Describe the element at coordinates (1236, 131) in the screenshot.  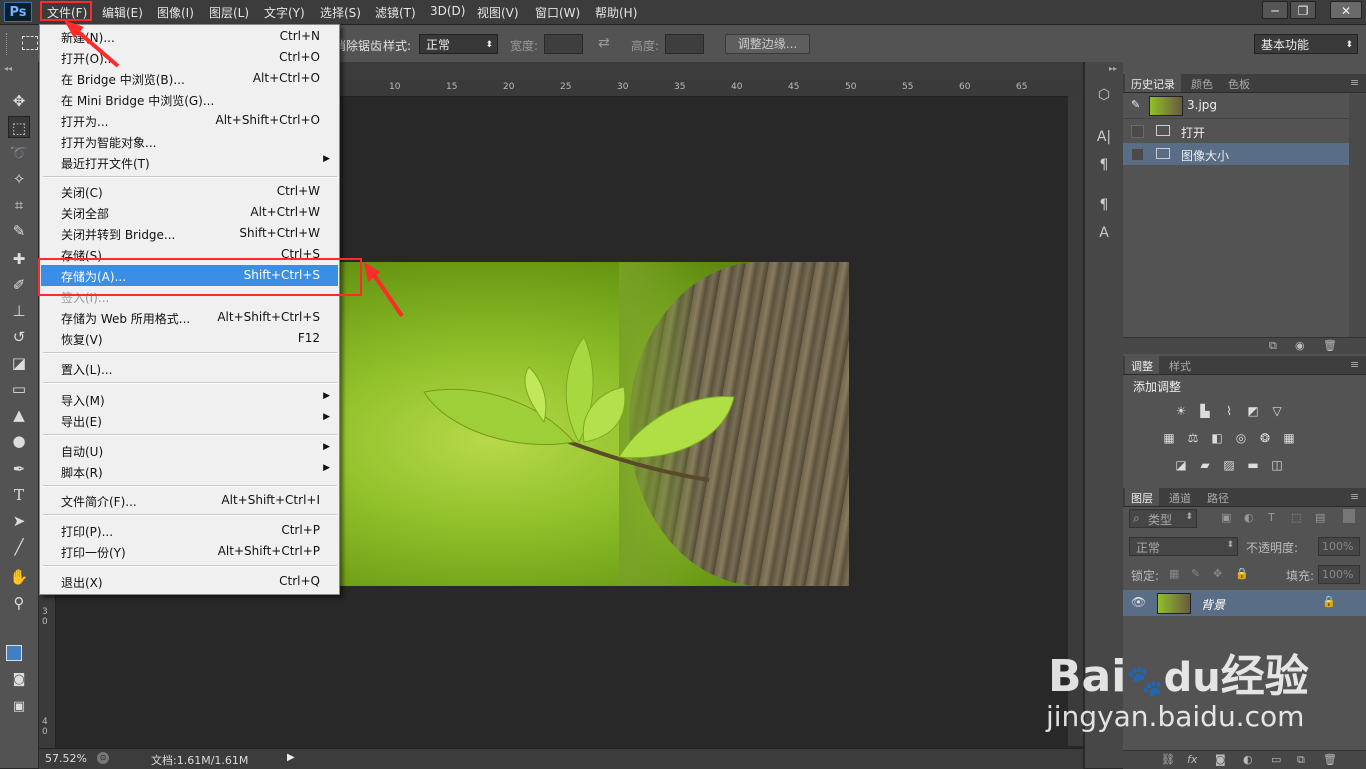
I see `history-step: 打开` at that location.